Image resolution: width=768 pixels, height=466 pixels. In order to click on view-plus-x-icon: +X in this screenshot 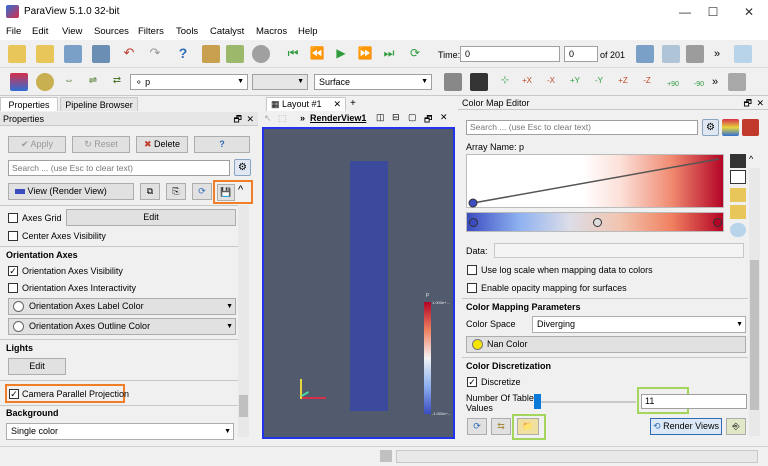, I will do `click(527, 82)`.